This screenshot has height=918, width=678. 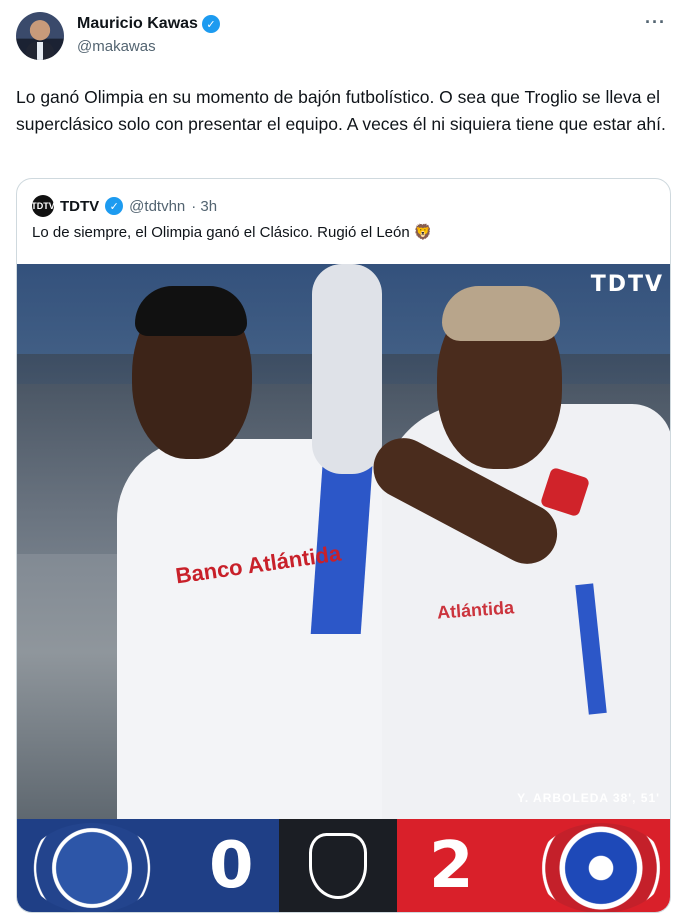 I want to click on author-name: Mauricio Kawas, so click(x=137, y=24).